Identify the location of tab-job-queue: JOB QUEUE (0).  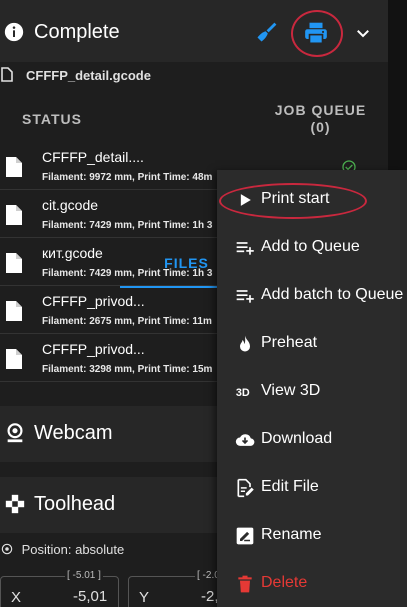
(320, 118).